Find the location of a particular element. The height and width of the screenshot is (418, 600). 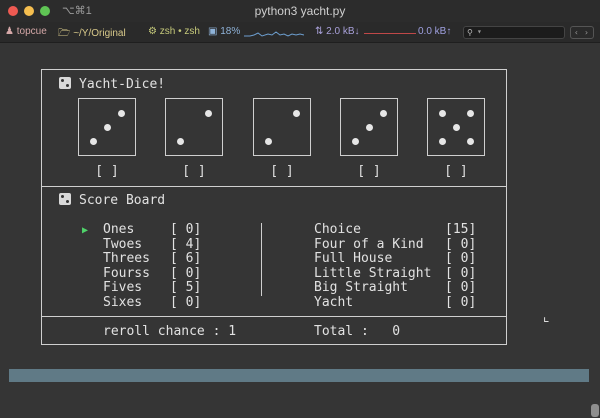

search-icon: ⚲ is located at coordinates (470, 32).